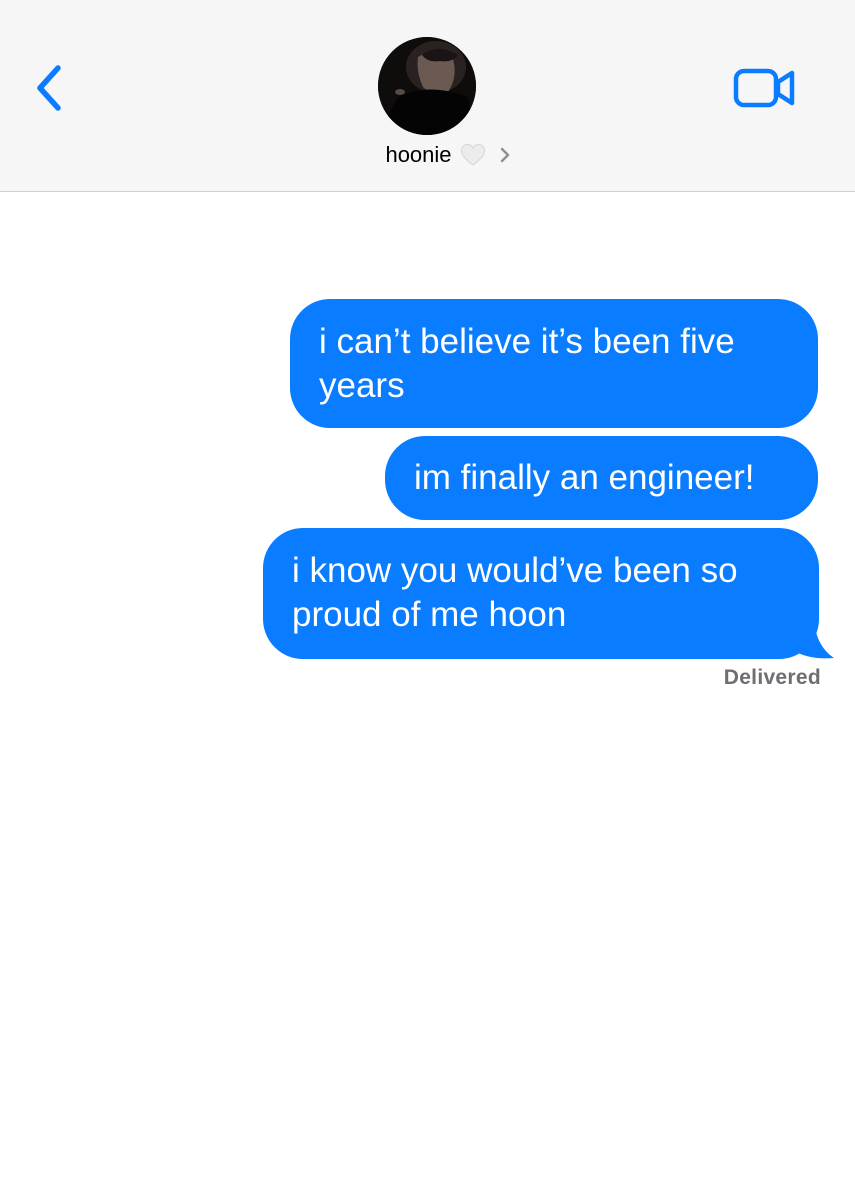  I want to click on message-bubble: im finally an engineer!, so click(601, 478).